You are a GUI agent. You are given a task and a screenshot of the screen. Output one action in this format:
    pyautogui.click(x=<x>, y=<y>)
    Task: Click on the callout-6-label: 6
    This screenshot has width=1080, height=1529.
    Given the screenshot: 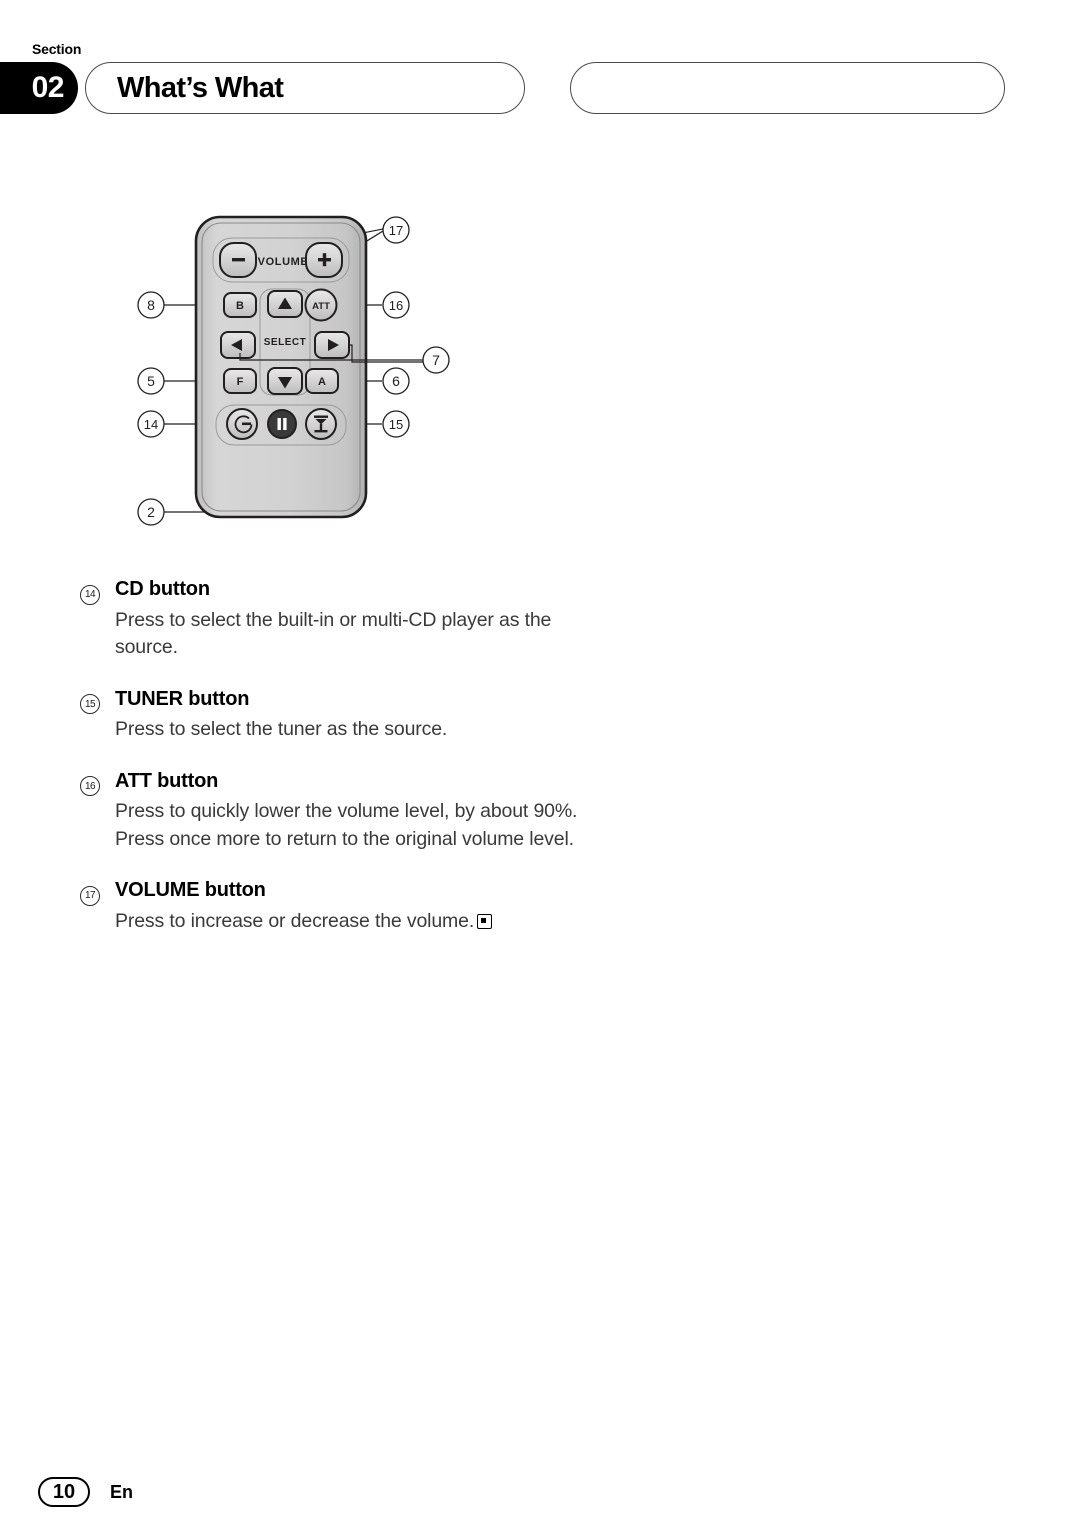 What is the action you would take?
    pyautogui.click(x=396, y=381)
    